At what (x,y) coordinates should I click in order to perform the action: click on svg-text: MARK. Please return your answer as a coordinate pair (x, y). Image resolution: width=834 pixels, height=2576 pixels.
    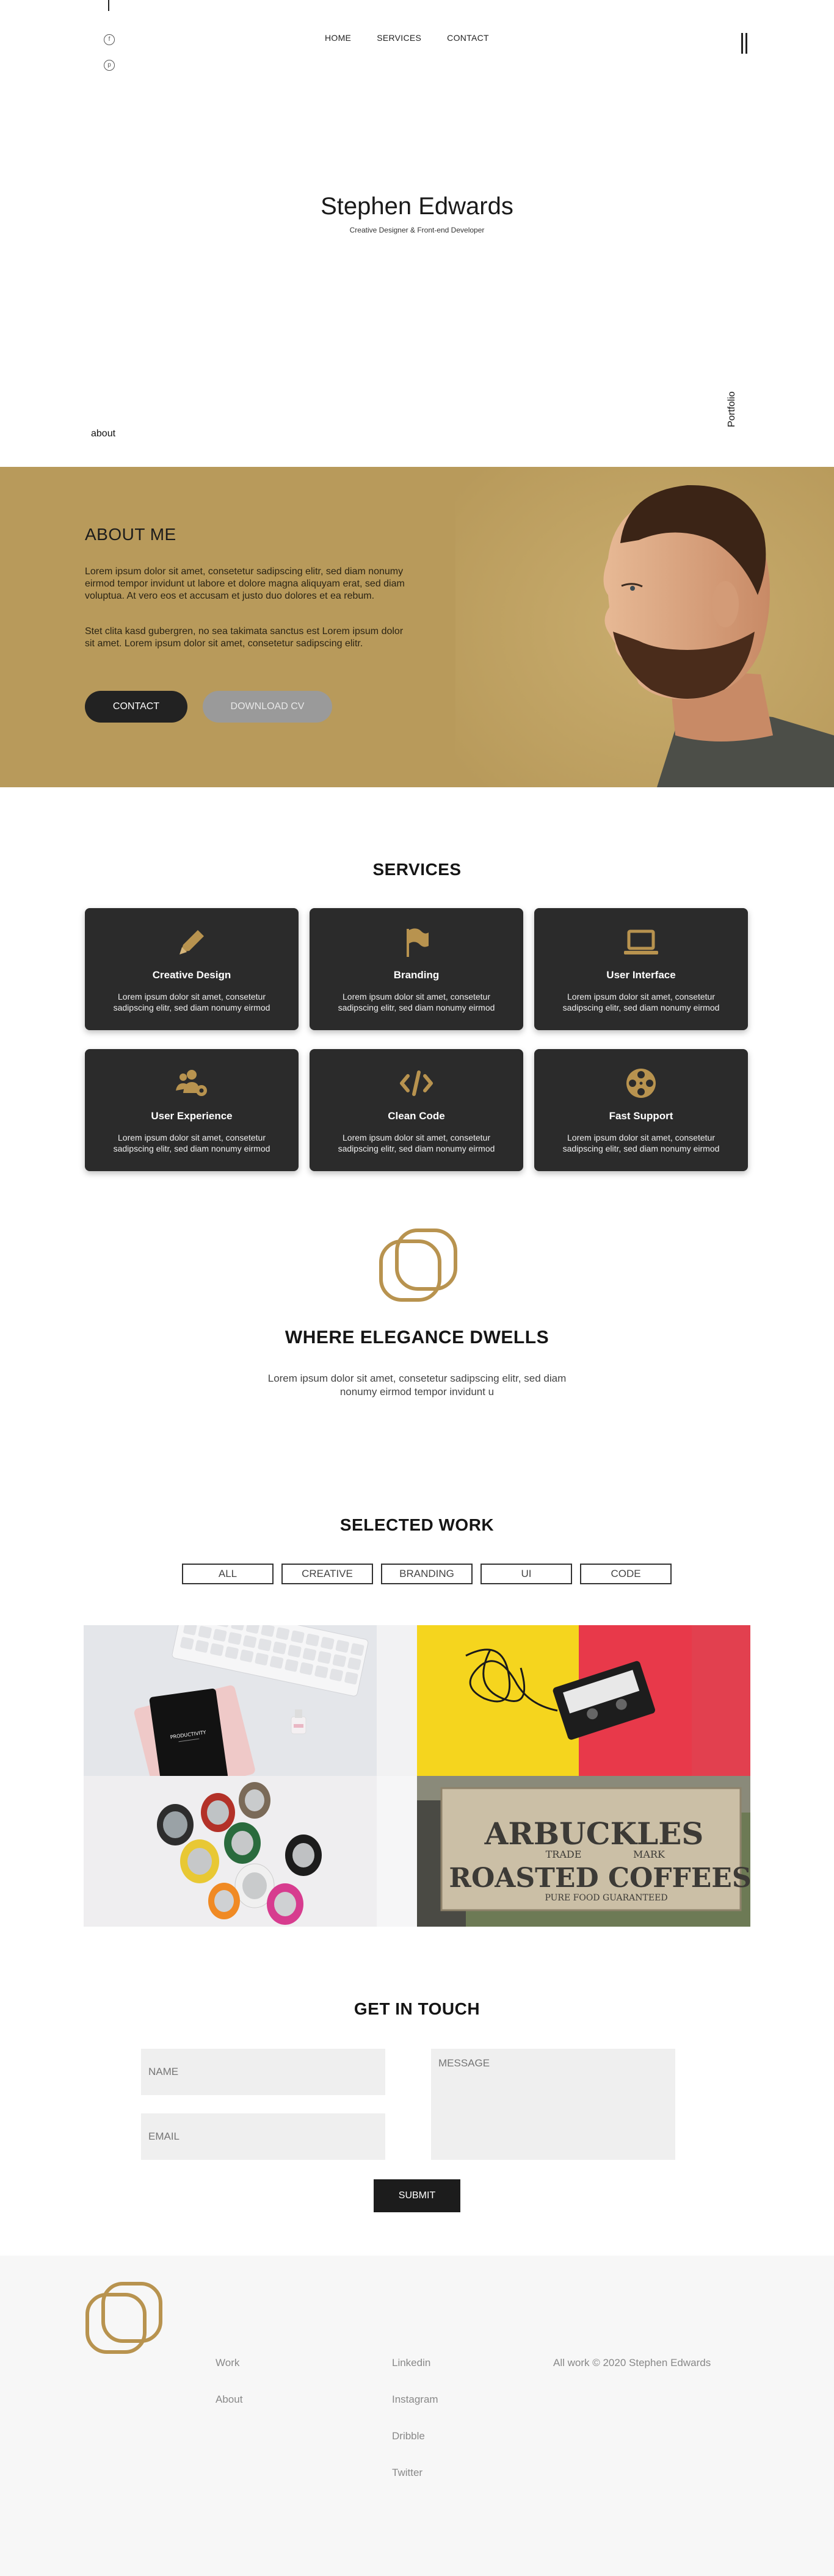
    Looking at the image, I should click on (649, 1854).